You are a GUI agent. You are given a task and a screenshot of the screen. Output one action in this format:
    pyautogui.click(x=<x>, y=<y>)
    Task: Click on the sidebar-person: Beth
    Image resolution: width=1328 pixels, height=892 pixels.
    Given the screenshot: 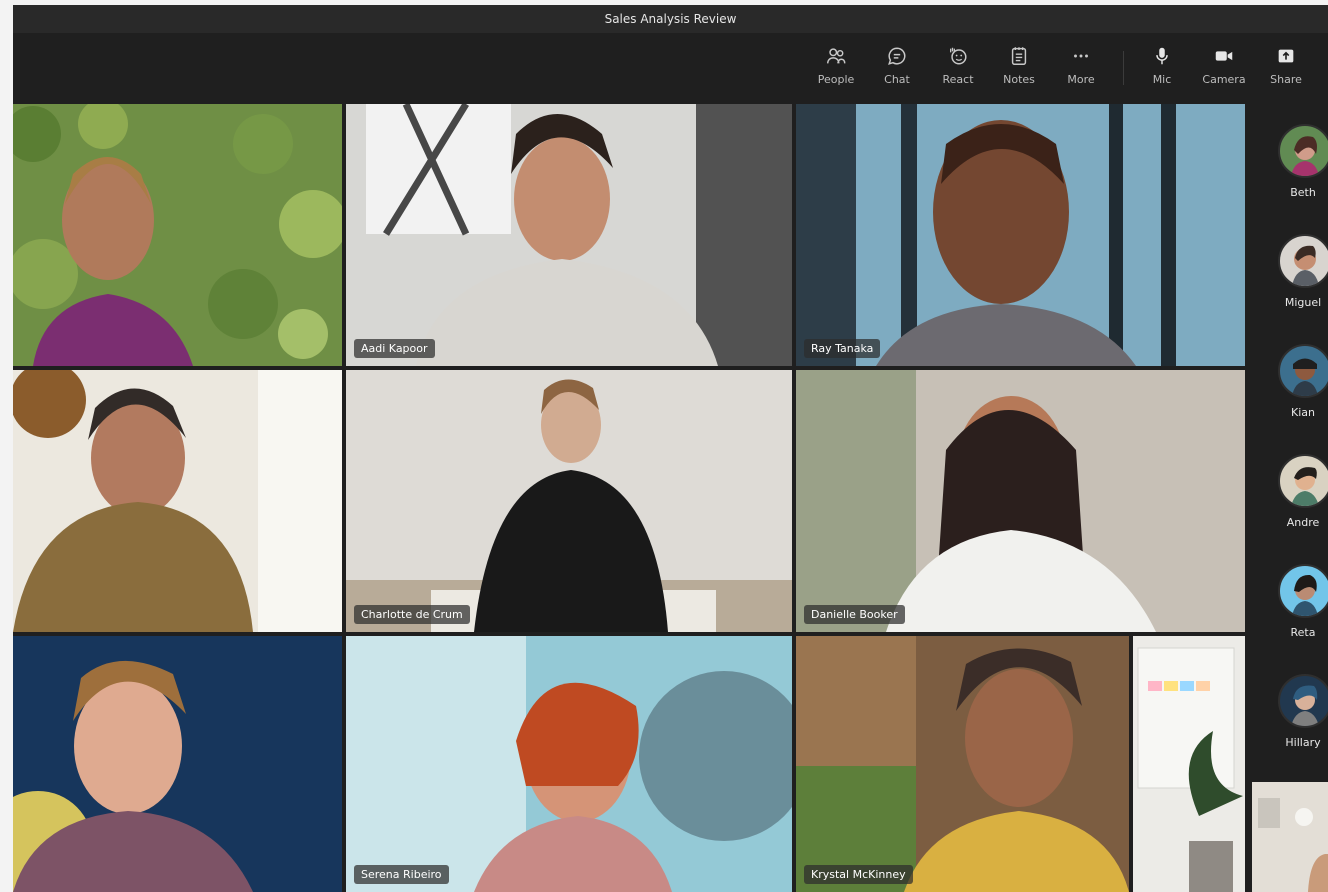 What is the action you would take?
    pyautogui.click(x=1289, y=154)
    